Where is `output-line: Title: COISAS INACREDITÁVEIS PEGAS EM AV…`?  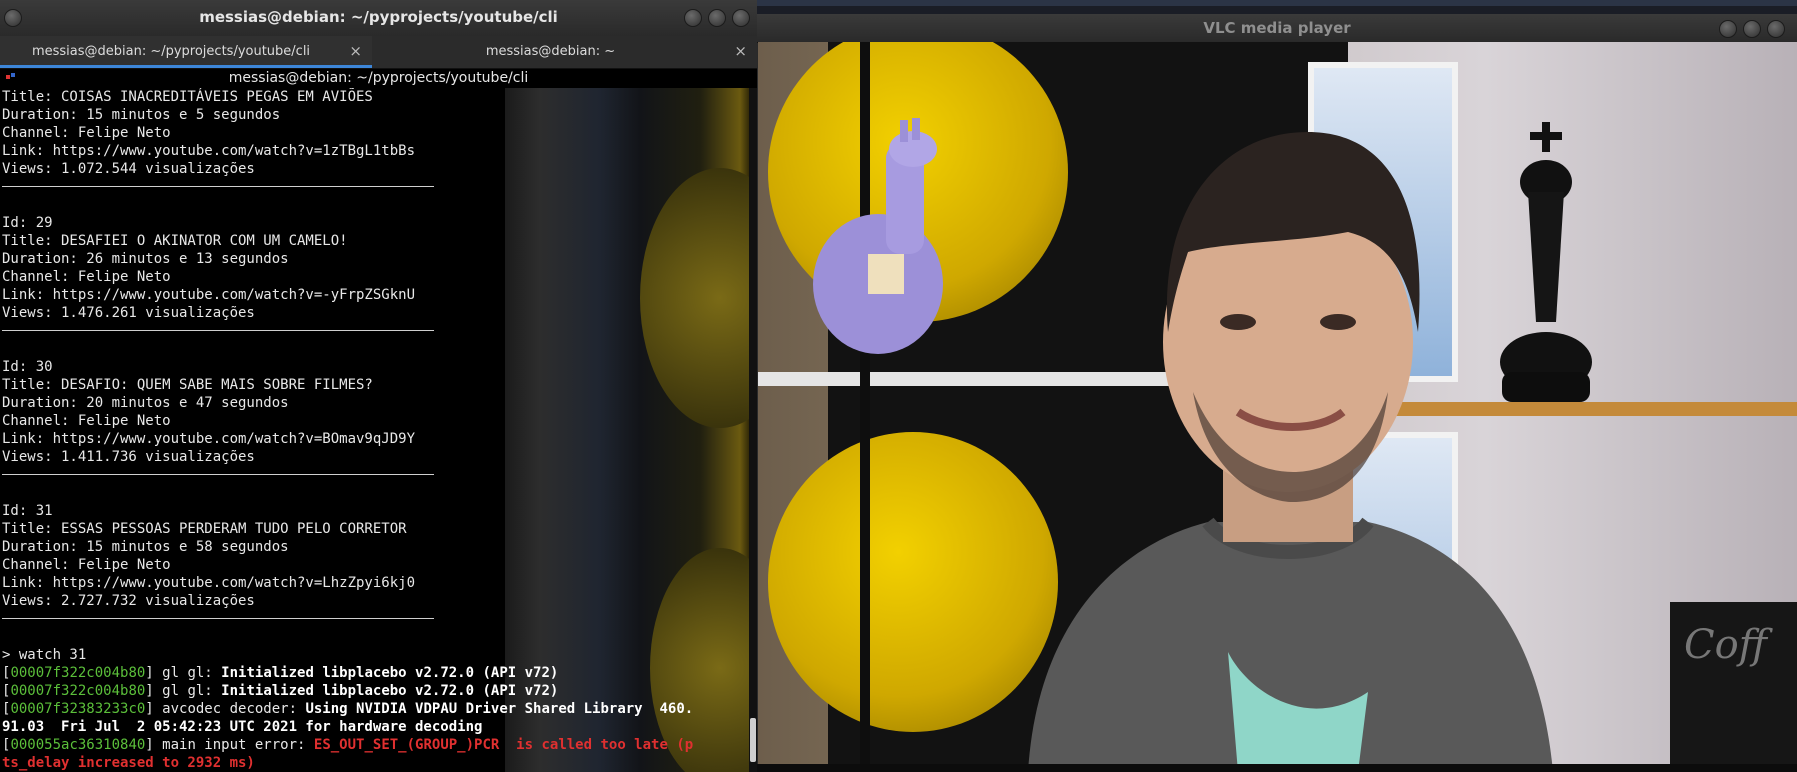
output-line: Title: COISAS INACREDITÁVEIS PEGAS EM AV… is located at coordinates (187, 97).